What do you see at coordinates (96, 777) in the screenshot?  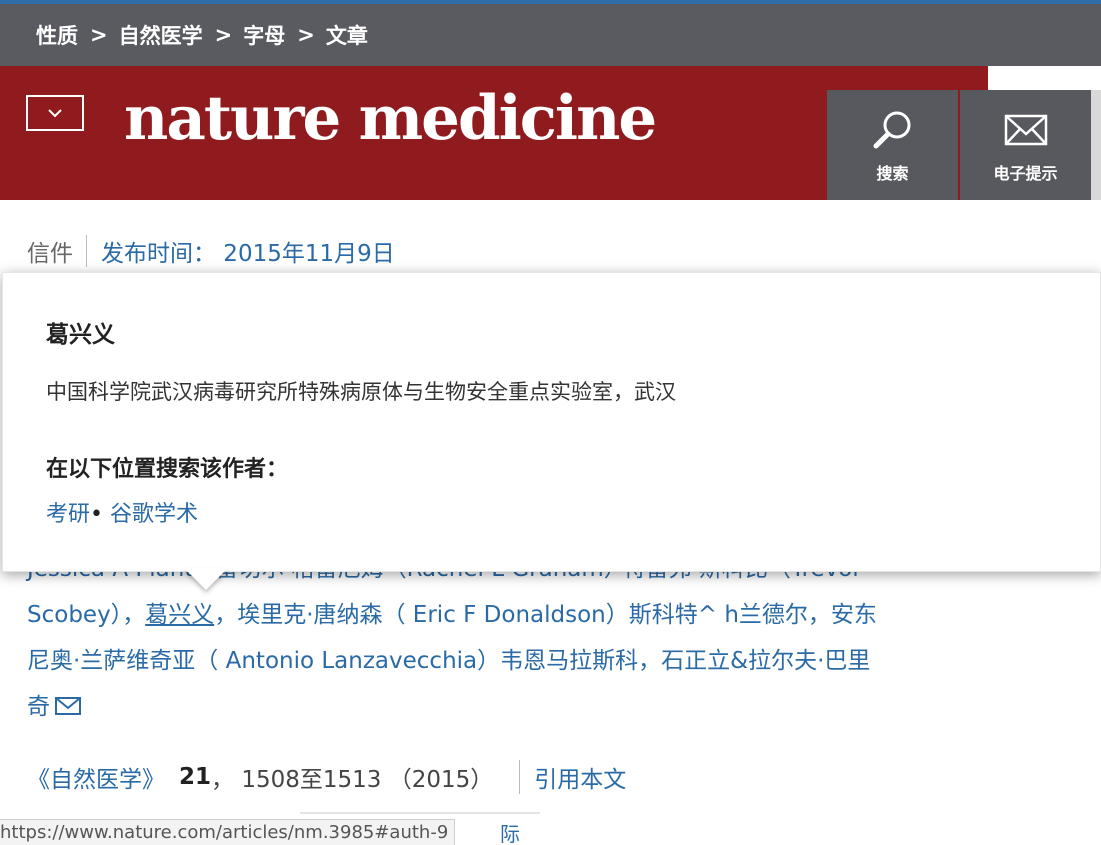 I see `journal-link: 《自然医学》` at bounding box center [96, 777].